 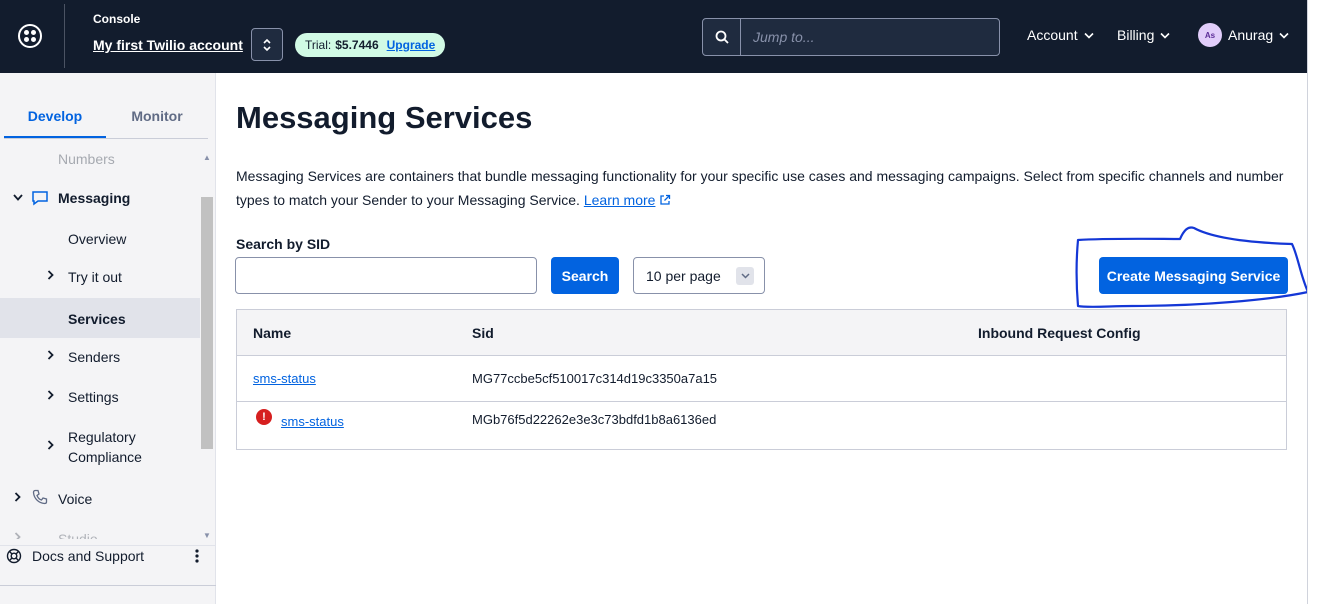 I want to click on sidebar-item-services: Services, so click(x=100, y=318).